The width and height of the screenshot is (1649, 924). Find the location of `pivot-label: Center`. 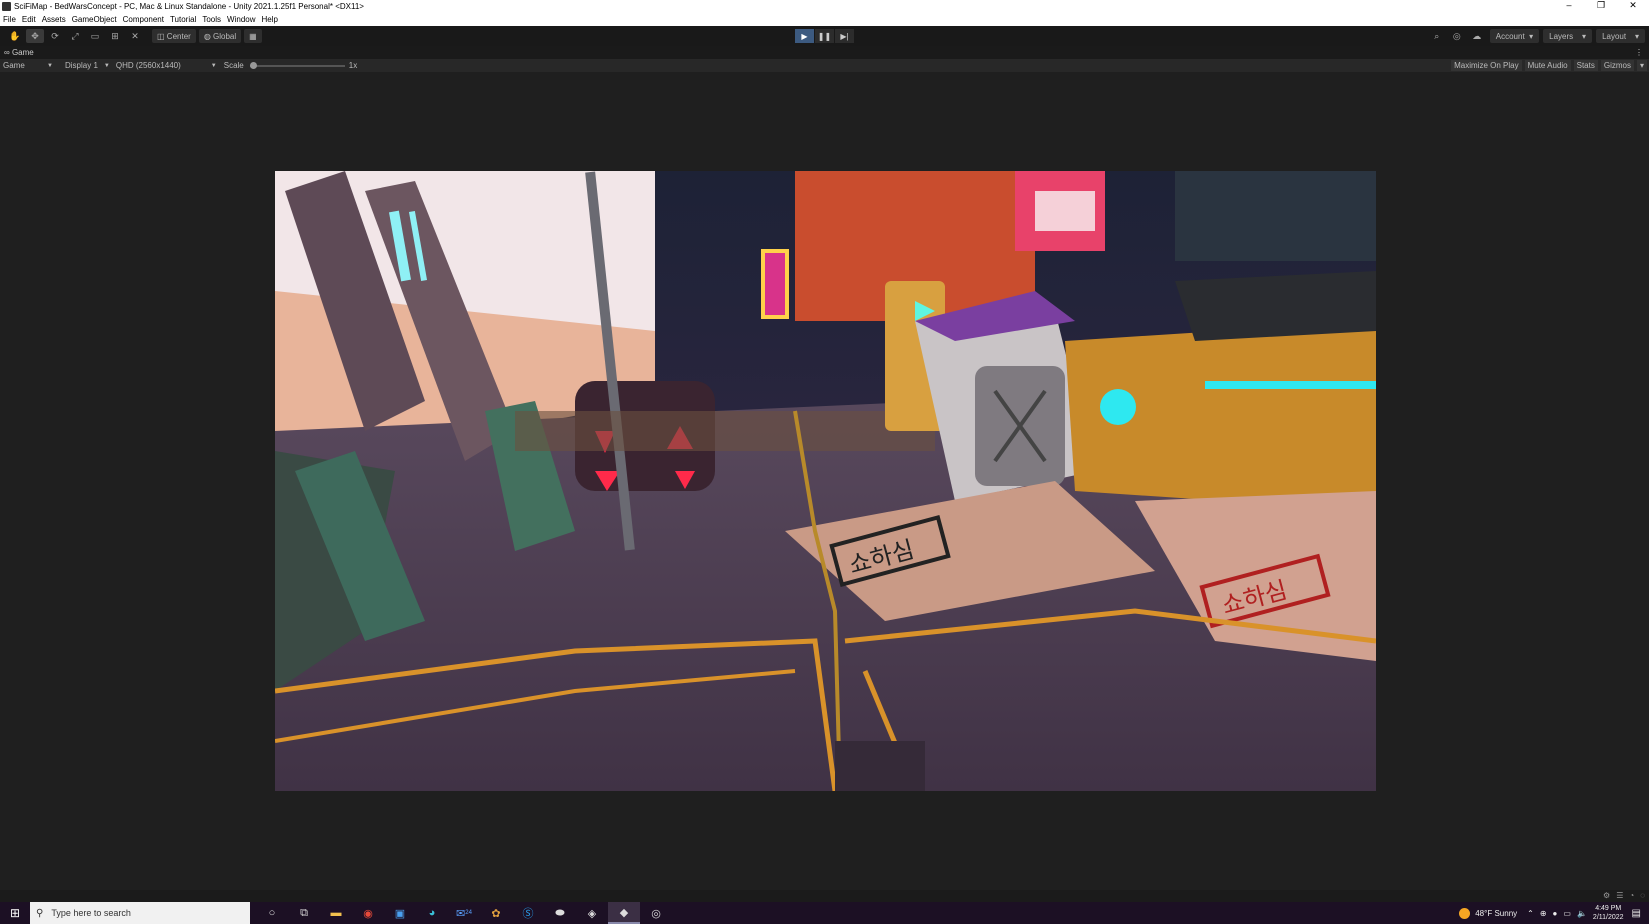

pivot-label: Center is located at coordinates (178, 36).